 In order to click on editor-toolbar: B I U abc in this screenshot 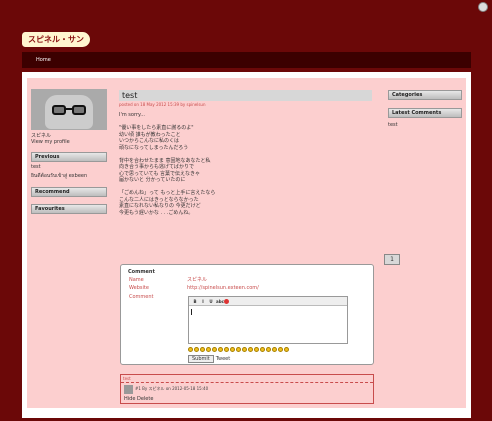, I will do `click(268, 301)`.